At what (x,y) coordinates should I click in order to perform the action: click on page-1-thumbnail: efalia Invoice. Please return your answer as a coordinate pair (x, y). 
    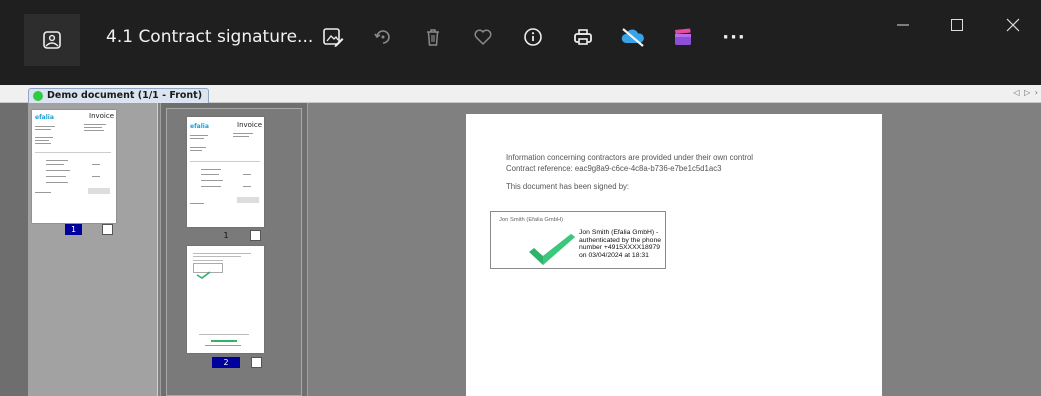
    Looking at the image, I should click on (225, 172).